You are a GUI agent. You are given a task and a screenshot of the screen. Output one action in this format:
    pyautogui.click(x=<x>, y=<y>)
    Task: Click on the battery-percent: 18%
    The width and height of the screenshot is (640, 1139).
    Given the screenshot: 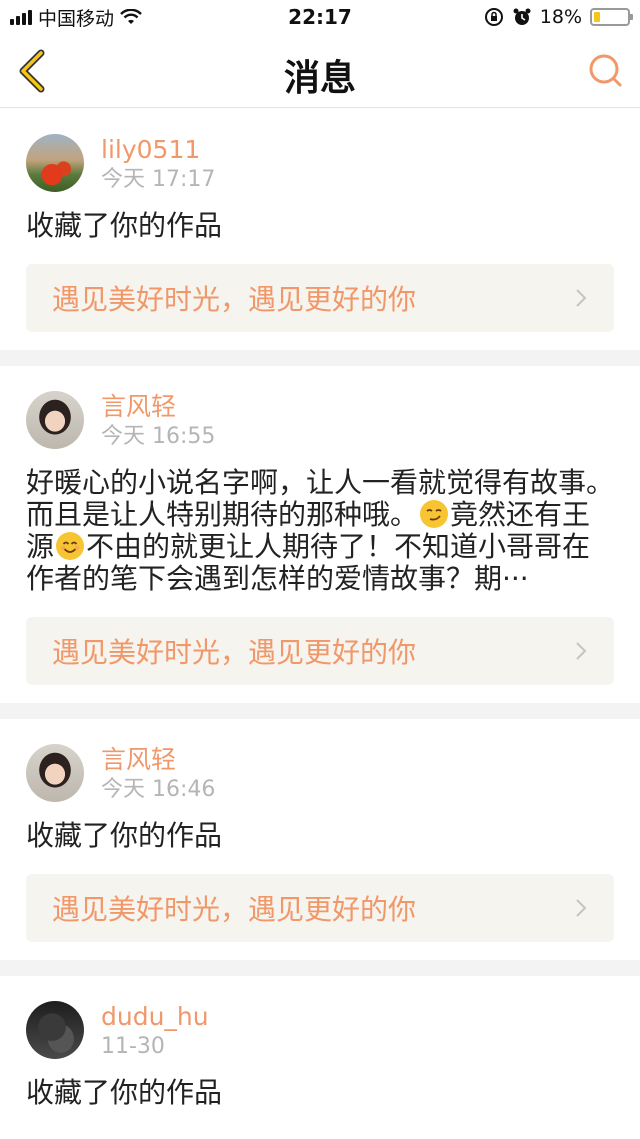 What is the action you would take?
    pyautogui.click(x=560, y=17)
    